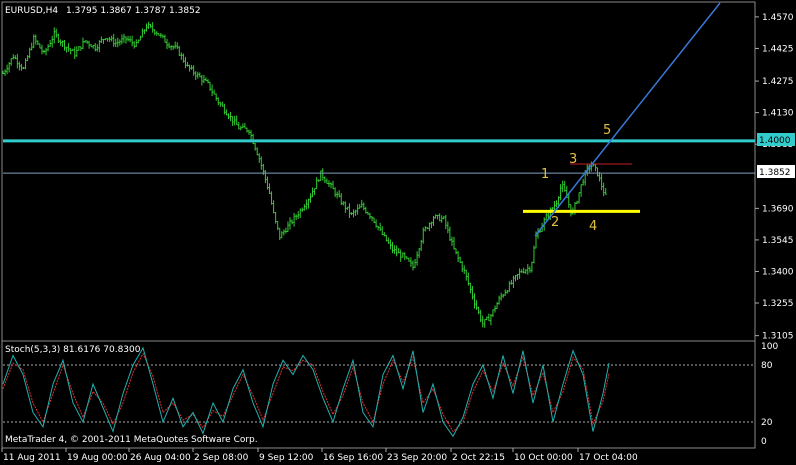 Image resolution: width=796 pixels, height=465 pixels. I want to click on price-tick-label: 1.4275, so click(778, 82).